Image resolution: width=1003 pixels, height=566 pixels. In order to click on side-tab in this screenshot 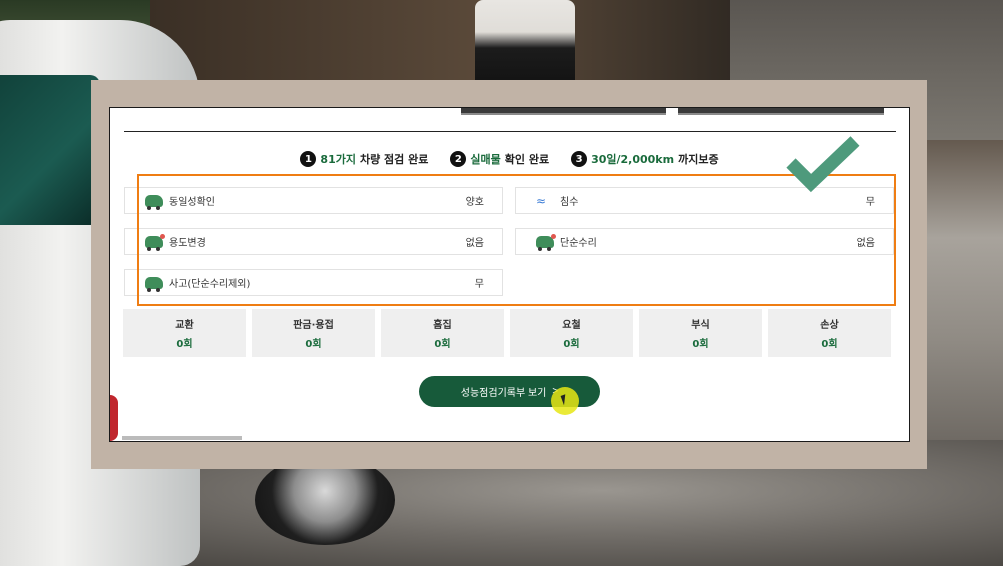, I will do `click(114, 418)`.